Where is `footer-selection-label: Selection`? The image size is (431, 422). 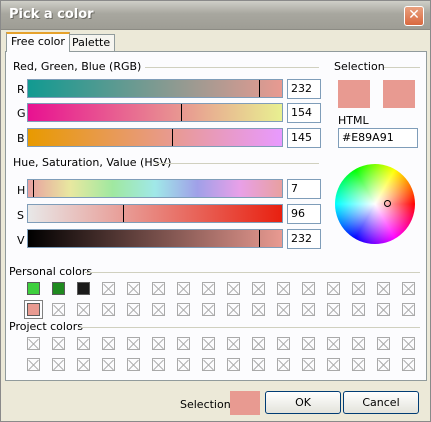
footer-selection-label: Selection is located at coordinates (205, 404).